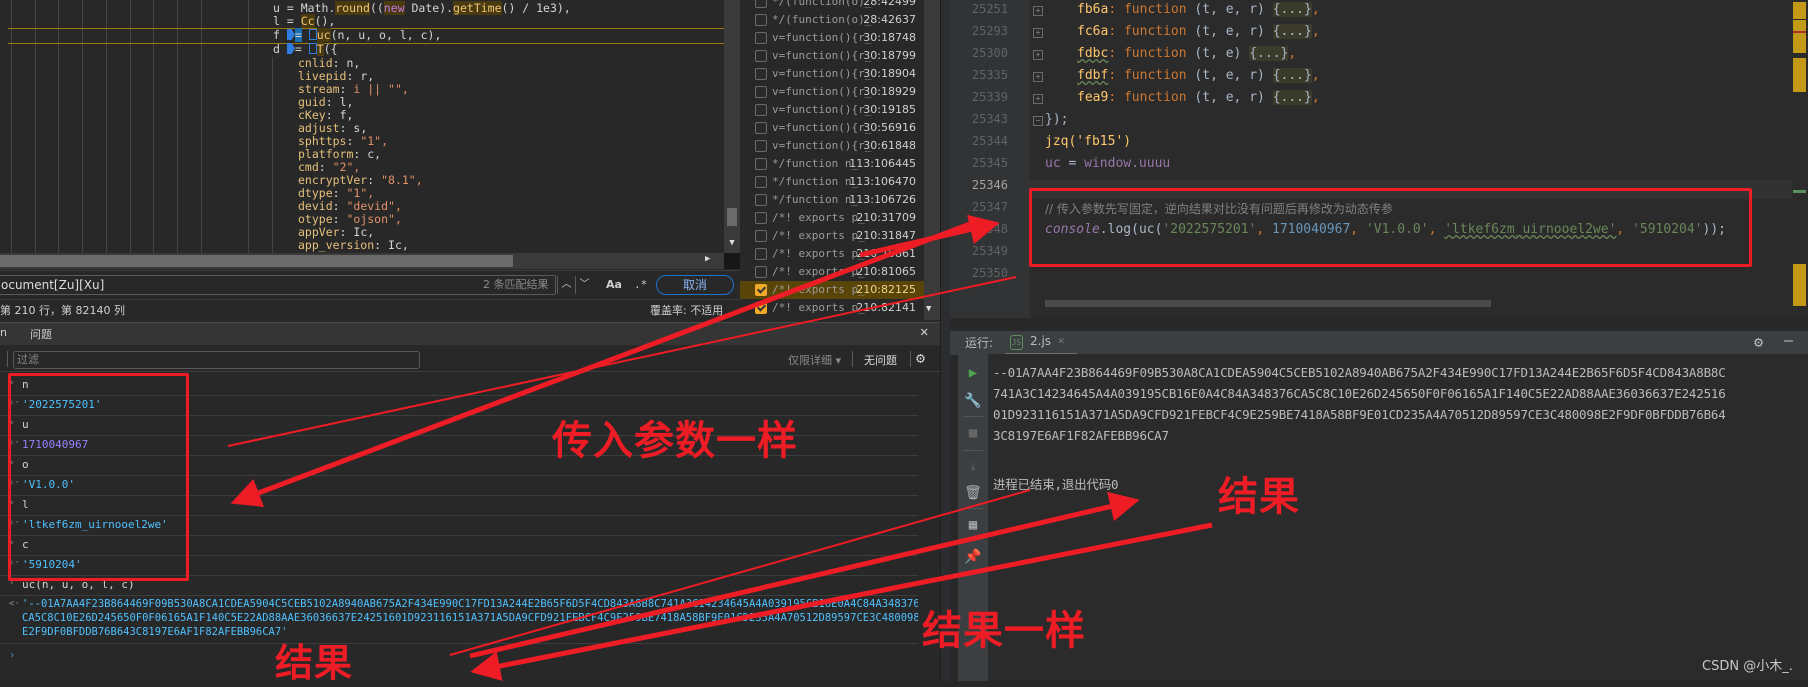 The width and height of the screenshot is (1808, 687). Describe the element at coordinates (695, 285) in the screenshot. I see `search-cancel-button: 取消` at that location.